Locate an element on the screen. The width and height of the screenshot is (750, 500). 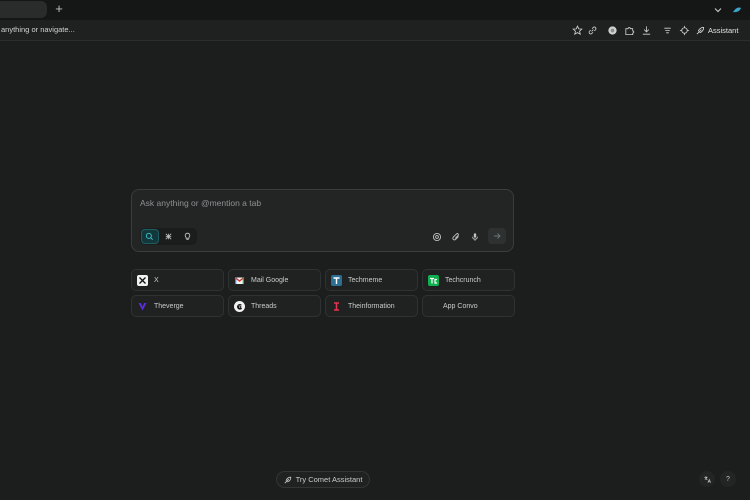
shortcut-techcrunch: Techcrunch is located at coordinates (468, 280).